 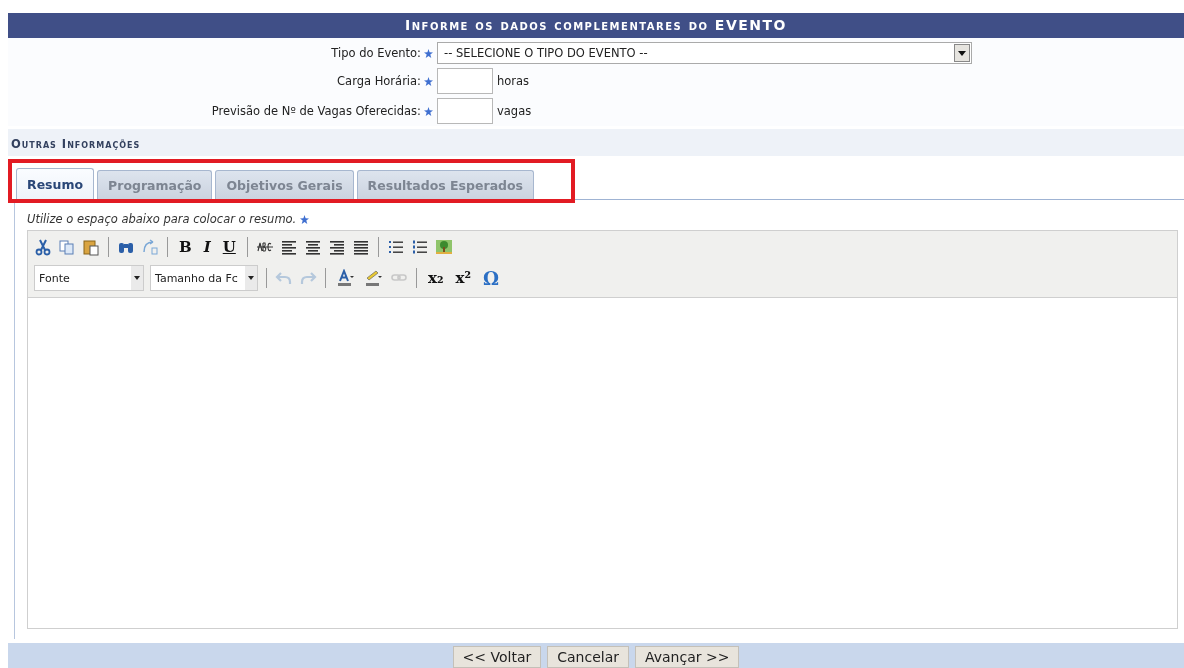 What do you see at coordinates (376, 53) in the screenshot?
I see `field-label: Tipo do Evento:` at bounding box center [376, 53].